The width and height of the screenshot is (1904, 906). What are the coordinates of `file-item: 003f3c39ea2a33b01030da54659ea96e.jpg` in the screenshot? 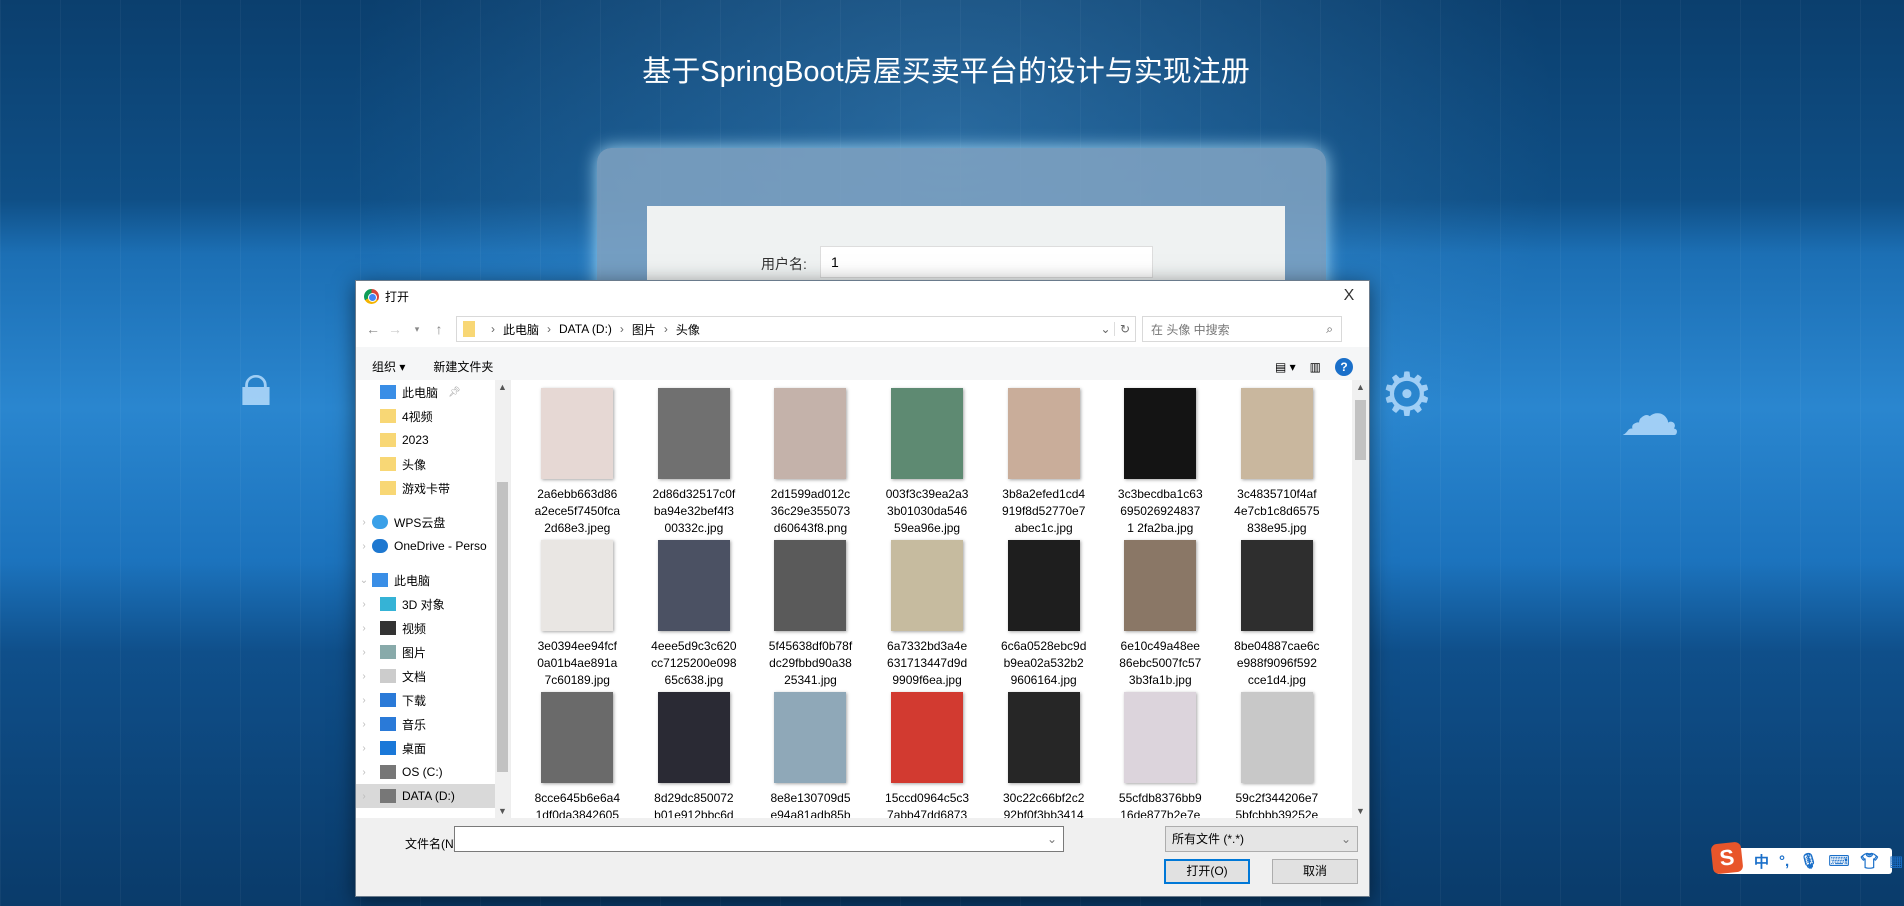 It's located at (927, 464).